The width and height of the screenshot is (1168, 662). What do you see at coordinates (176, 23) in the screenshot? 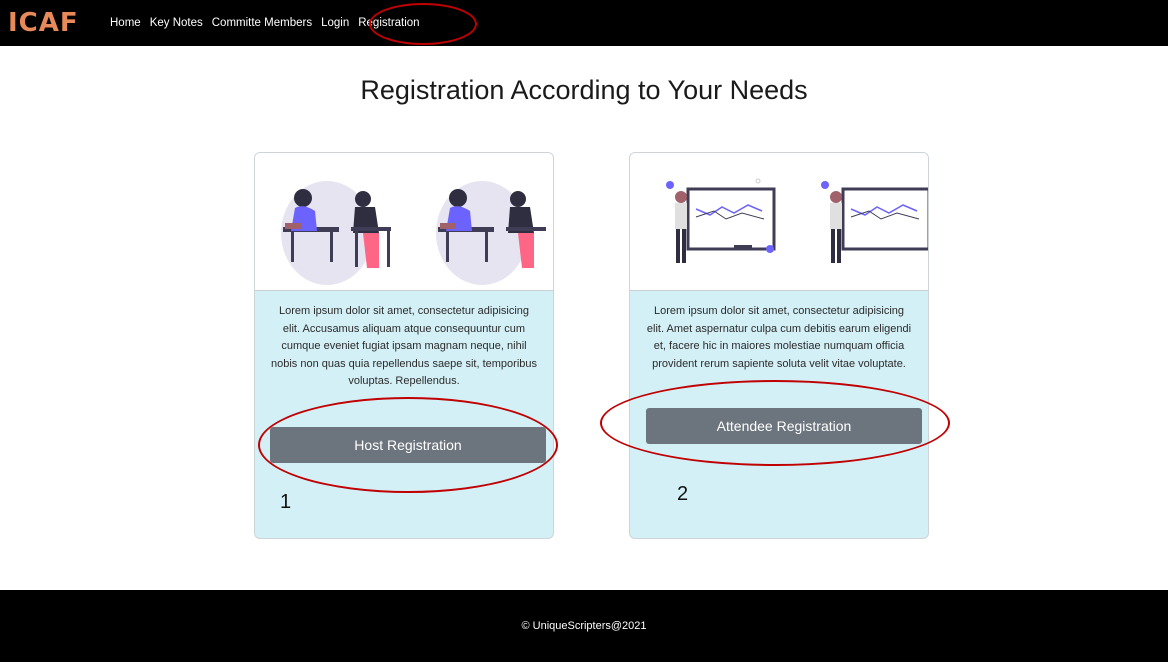
I see `nav-link-key-notes: Key Notes` at bounding box center [176, 23].